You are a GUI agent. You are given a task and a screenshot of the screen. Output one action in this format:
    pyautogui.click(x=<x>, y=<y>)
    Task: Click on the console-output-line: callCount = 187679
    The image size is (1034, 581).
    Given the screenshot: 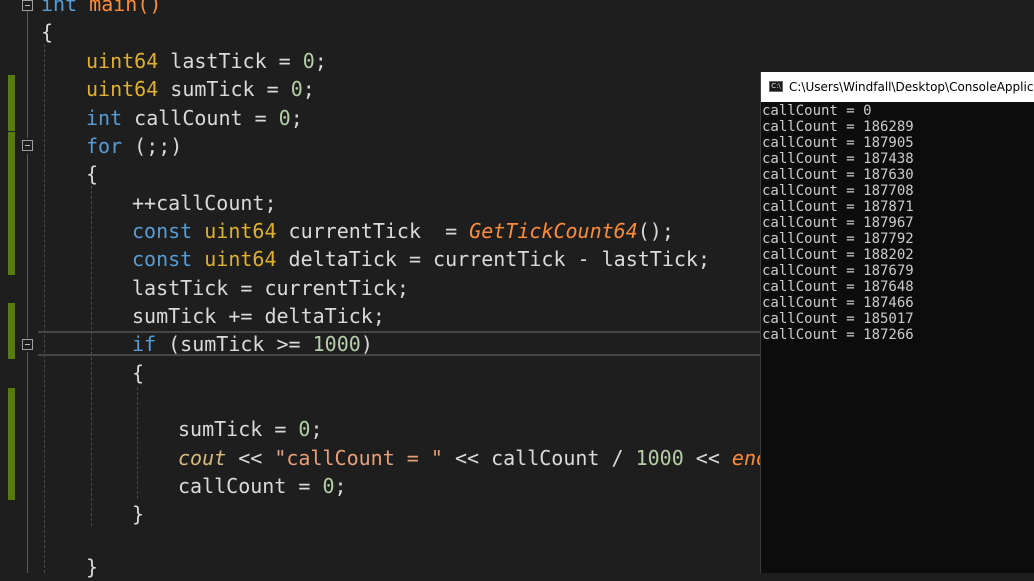 What is the action you would take?
    pyautogui.click(x=838, y=271)
    